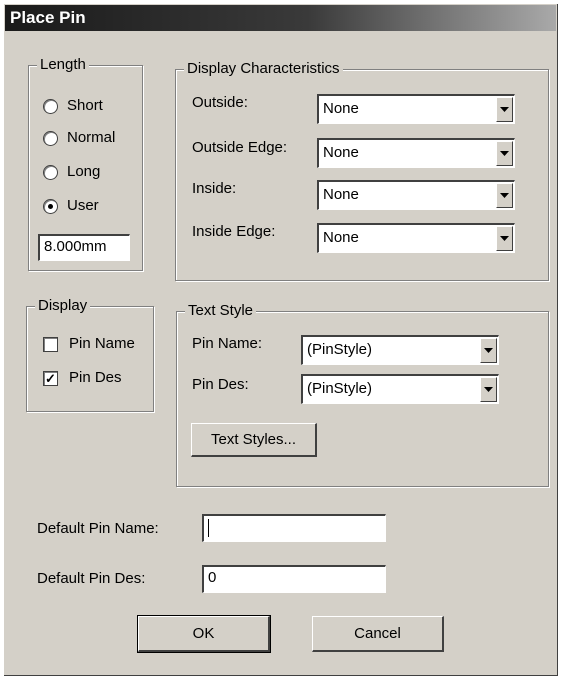 The height and width of the screenshot is (682, 570). What do you see at coordinates (263, 69) in the screenshot?
I see `display-characteristics-legend: Display Characteristics` at bounding box center [263, 69].